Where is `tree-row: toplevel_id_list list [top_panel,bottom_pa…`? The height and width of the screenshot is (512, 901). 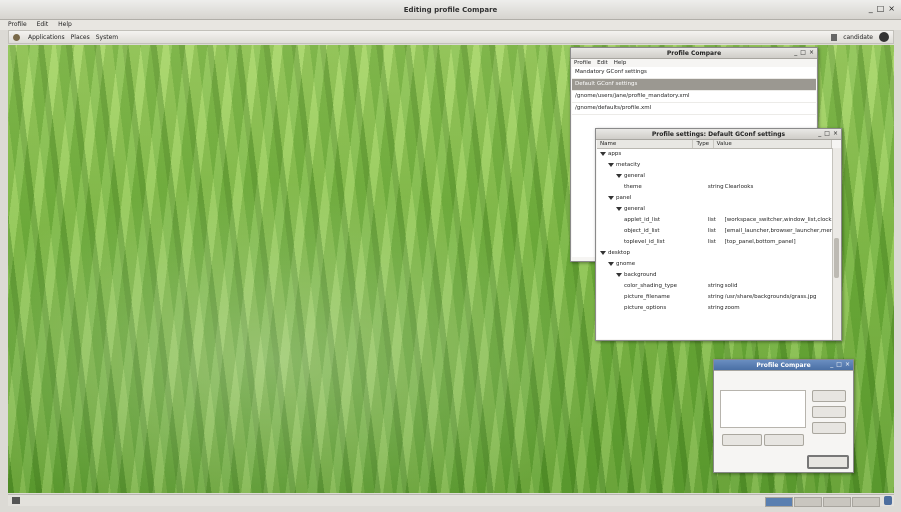 tree-row: toplevel_id_list list [top_panel,bottom_pa… is located at coordinates (714, 242).